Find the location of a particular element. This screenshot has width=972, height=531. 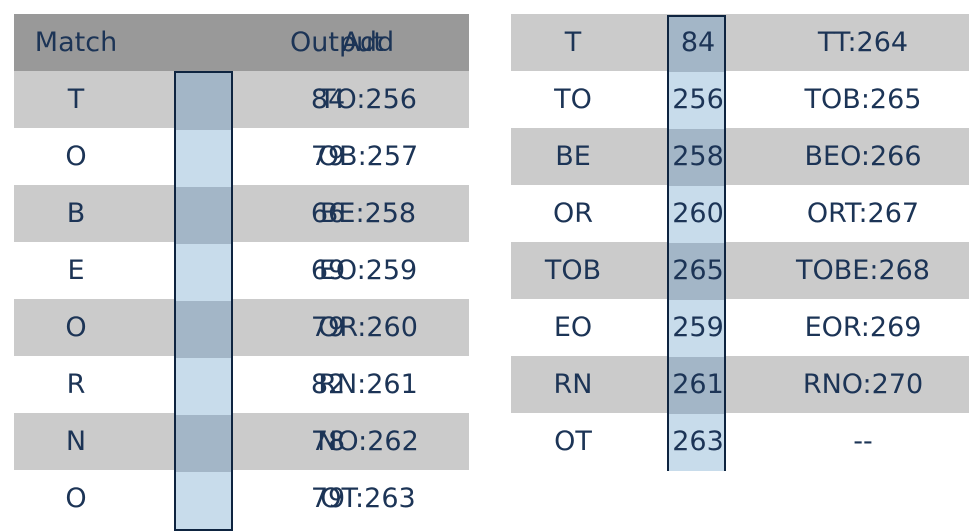

add-cell: EOR:269 is located at coordinates (863, 327).